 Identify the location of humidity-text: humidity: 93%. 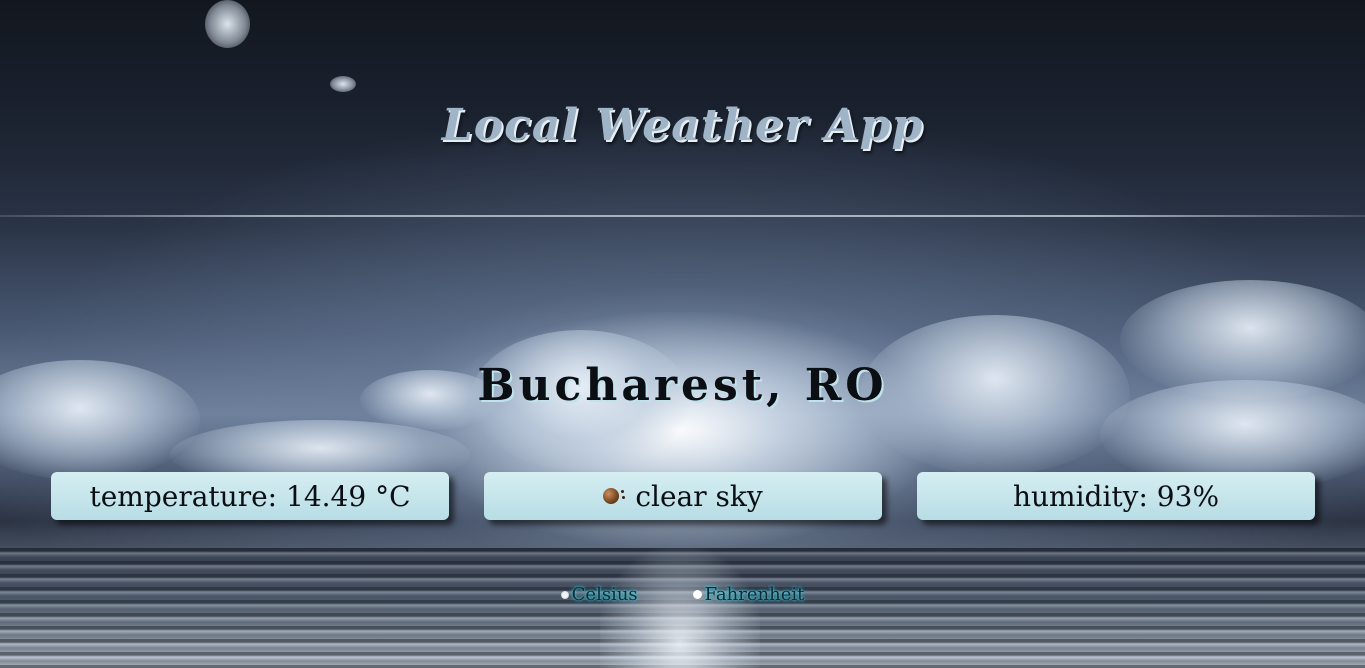
(1116, 496).